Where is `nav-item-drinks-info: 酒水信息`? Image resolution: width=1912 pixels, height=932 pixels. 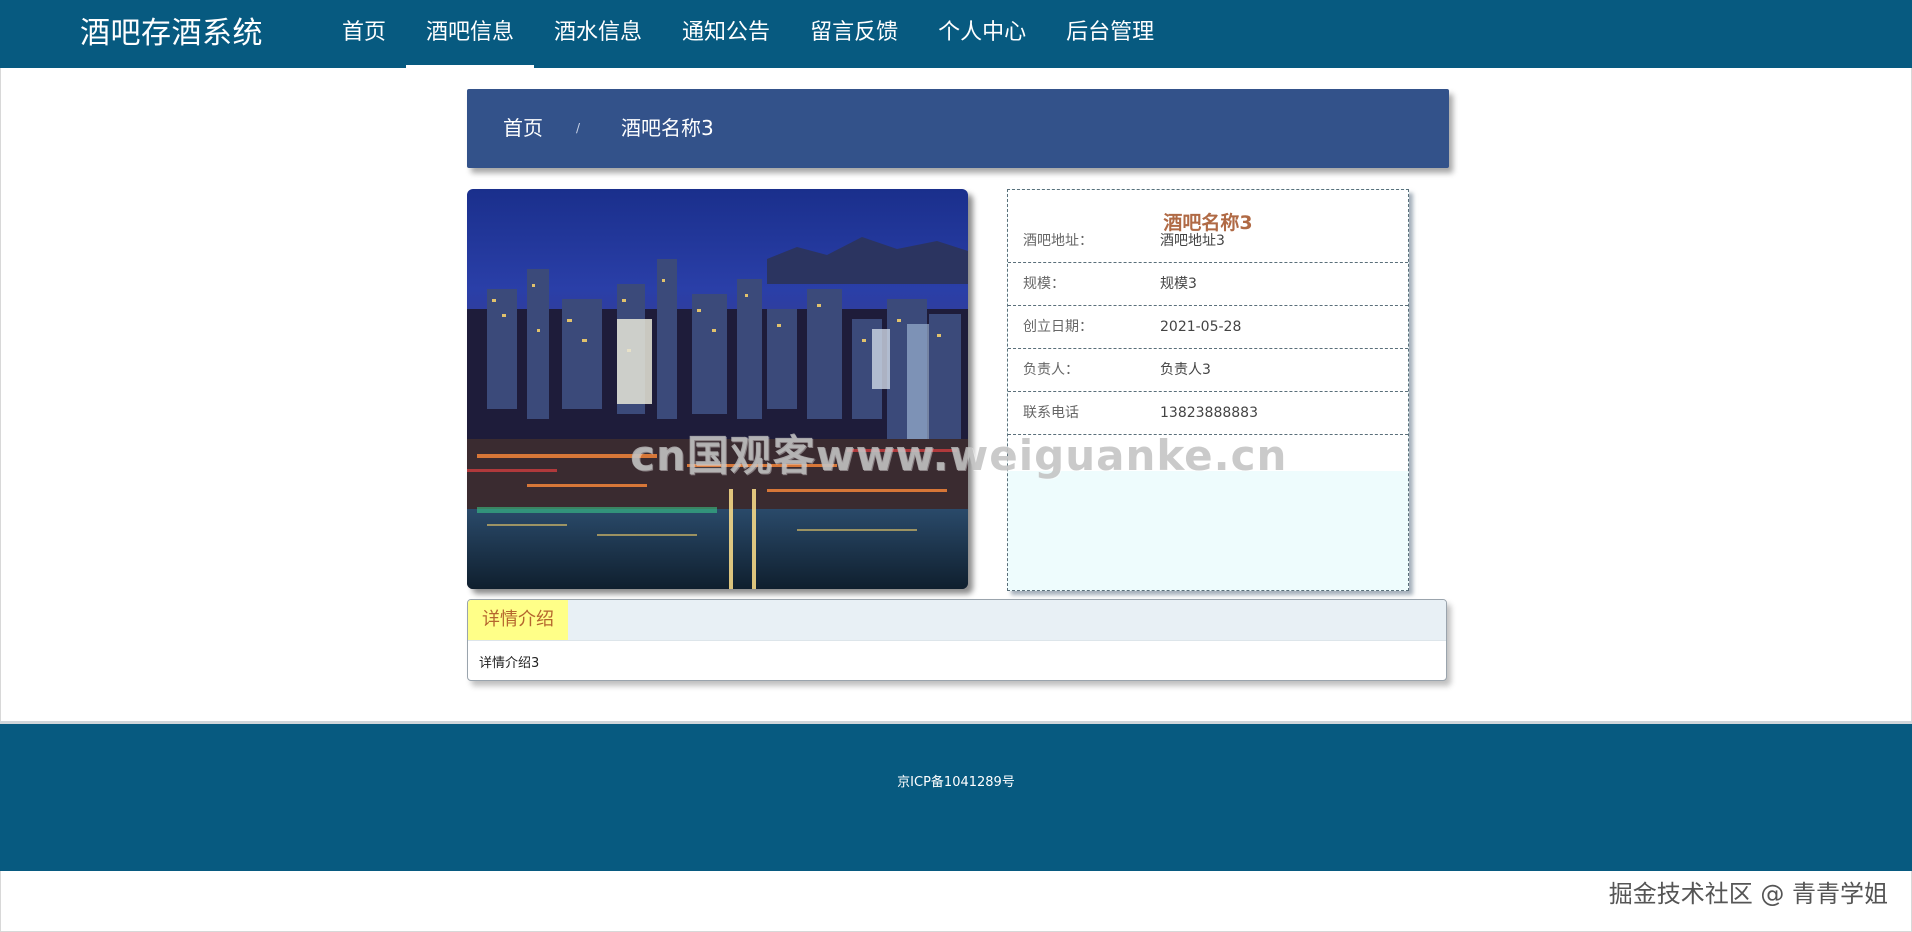 nav-item-drinks-info: 酒水信息 is located at coordinates (598, 34).